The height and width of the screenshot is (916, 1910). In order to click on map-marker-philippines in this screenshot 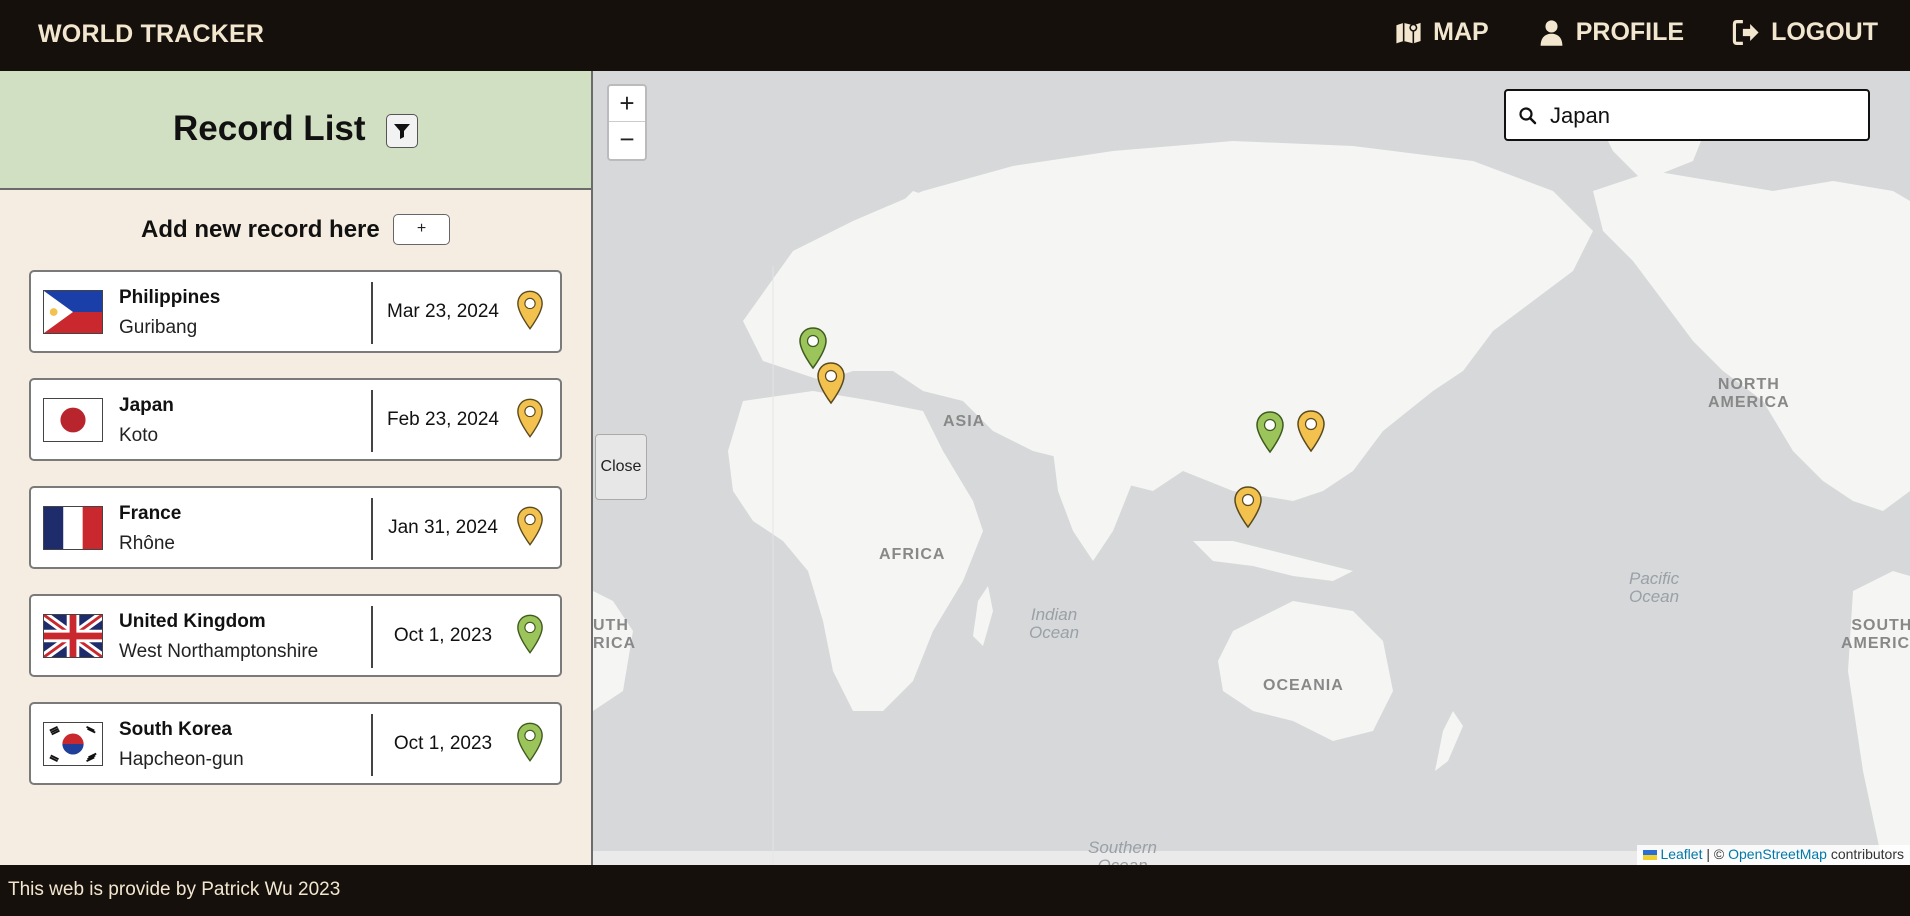, I will do `click(1248, 507)`.